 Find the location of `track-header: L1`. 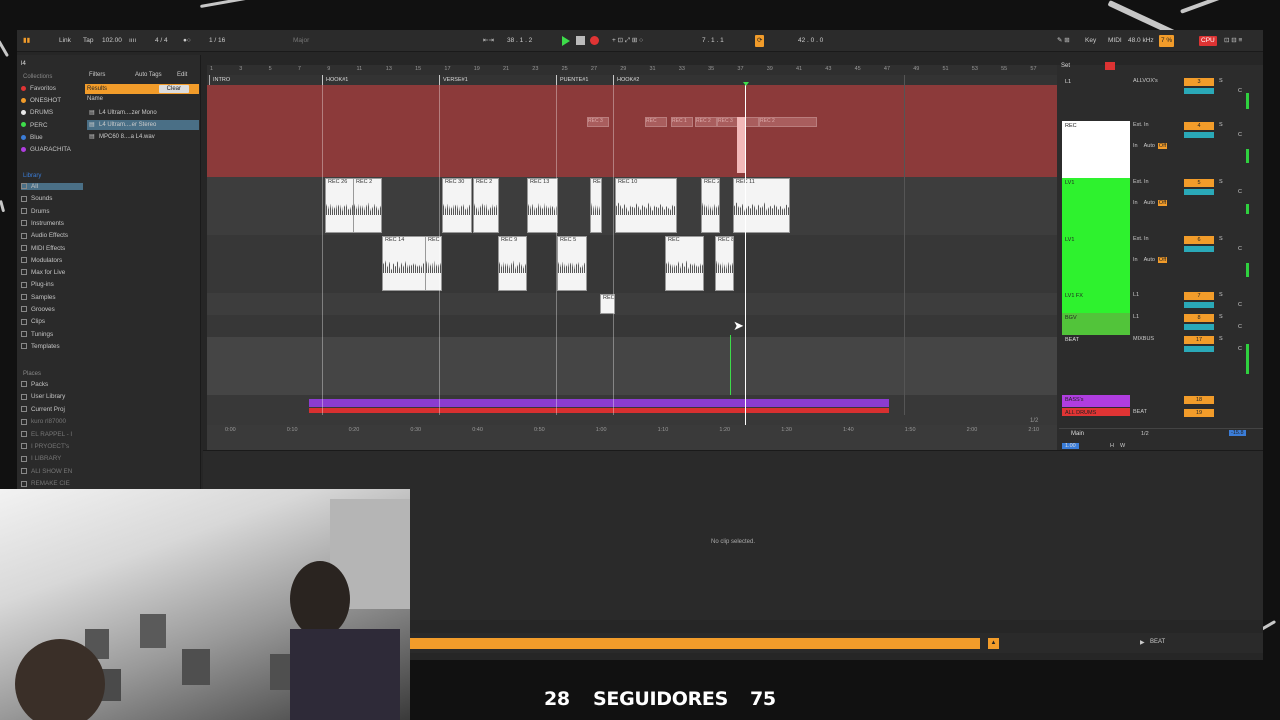

track-header: L1 is located at coordinates (1096, 99).